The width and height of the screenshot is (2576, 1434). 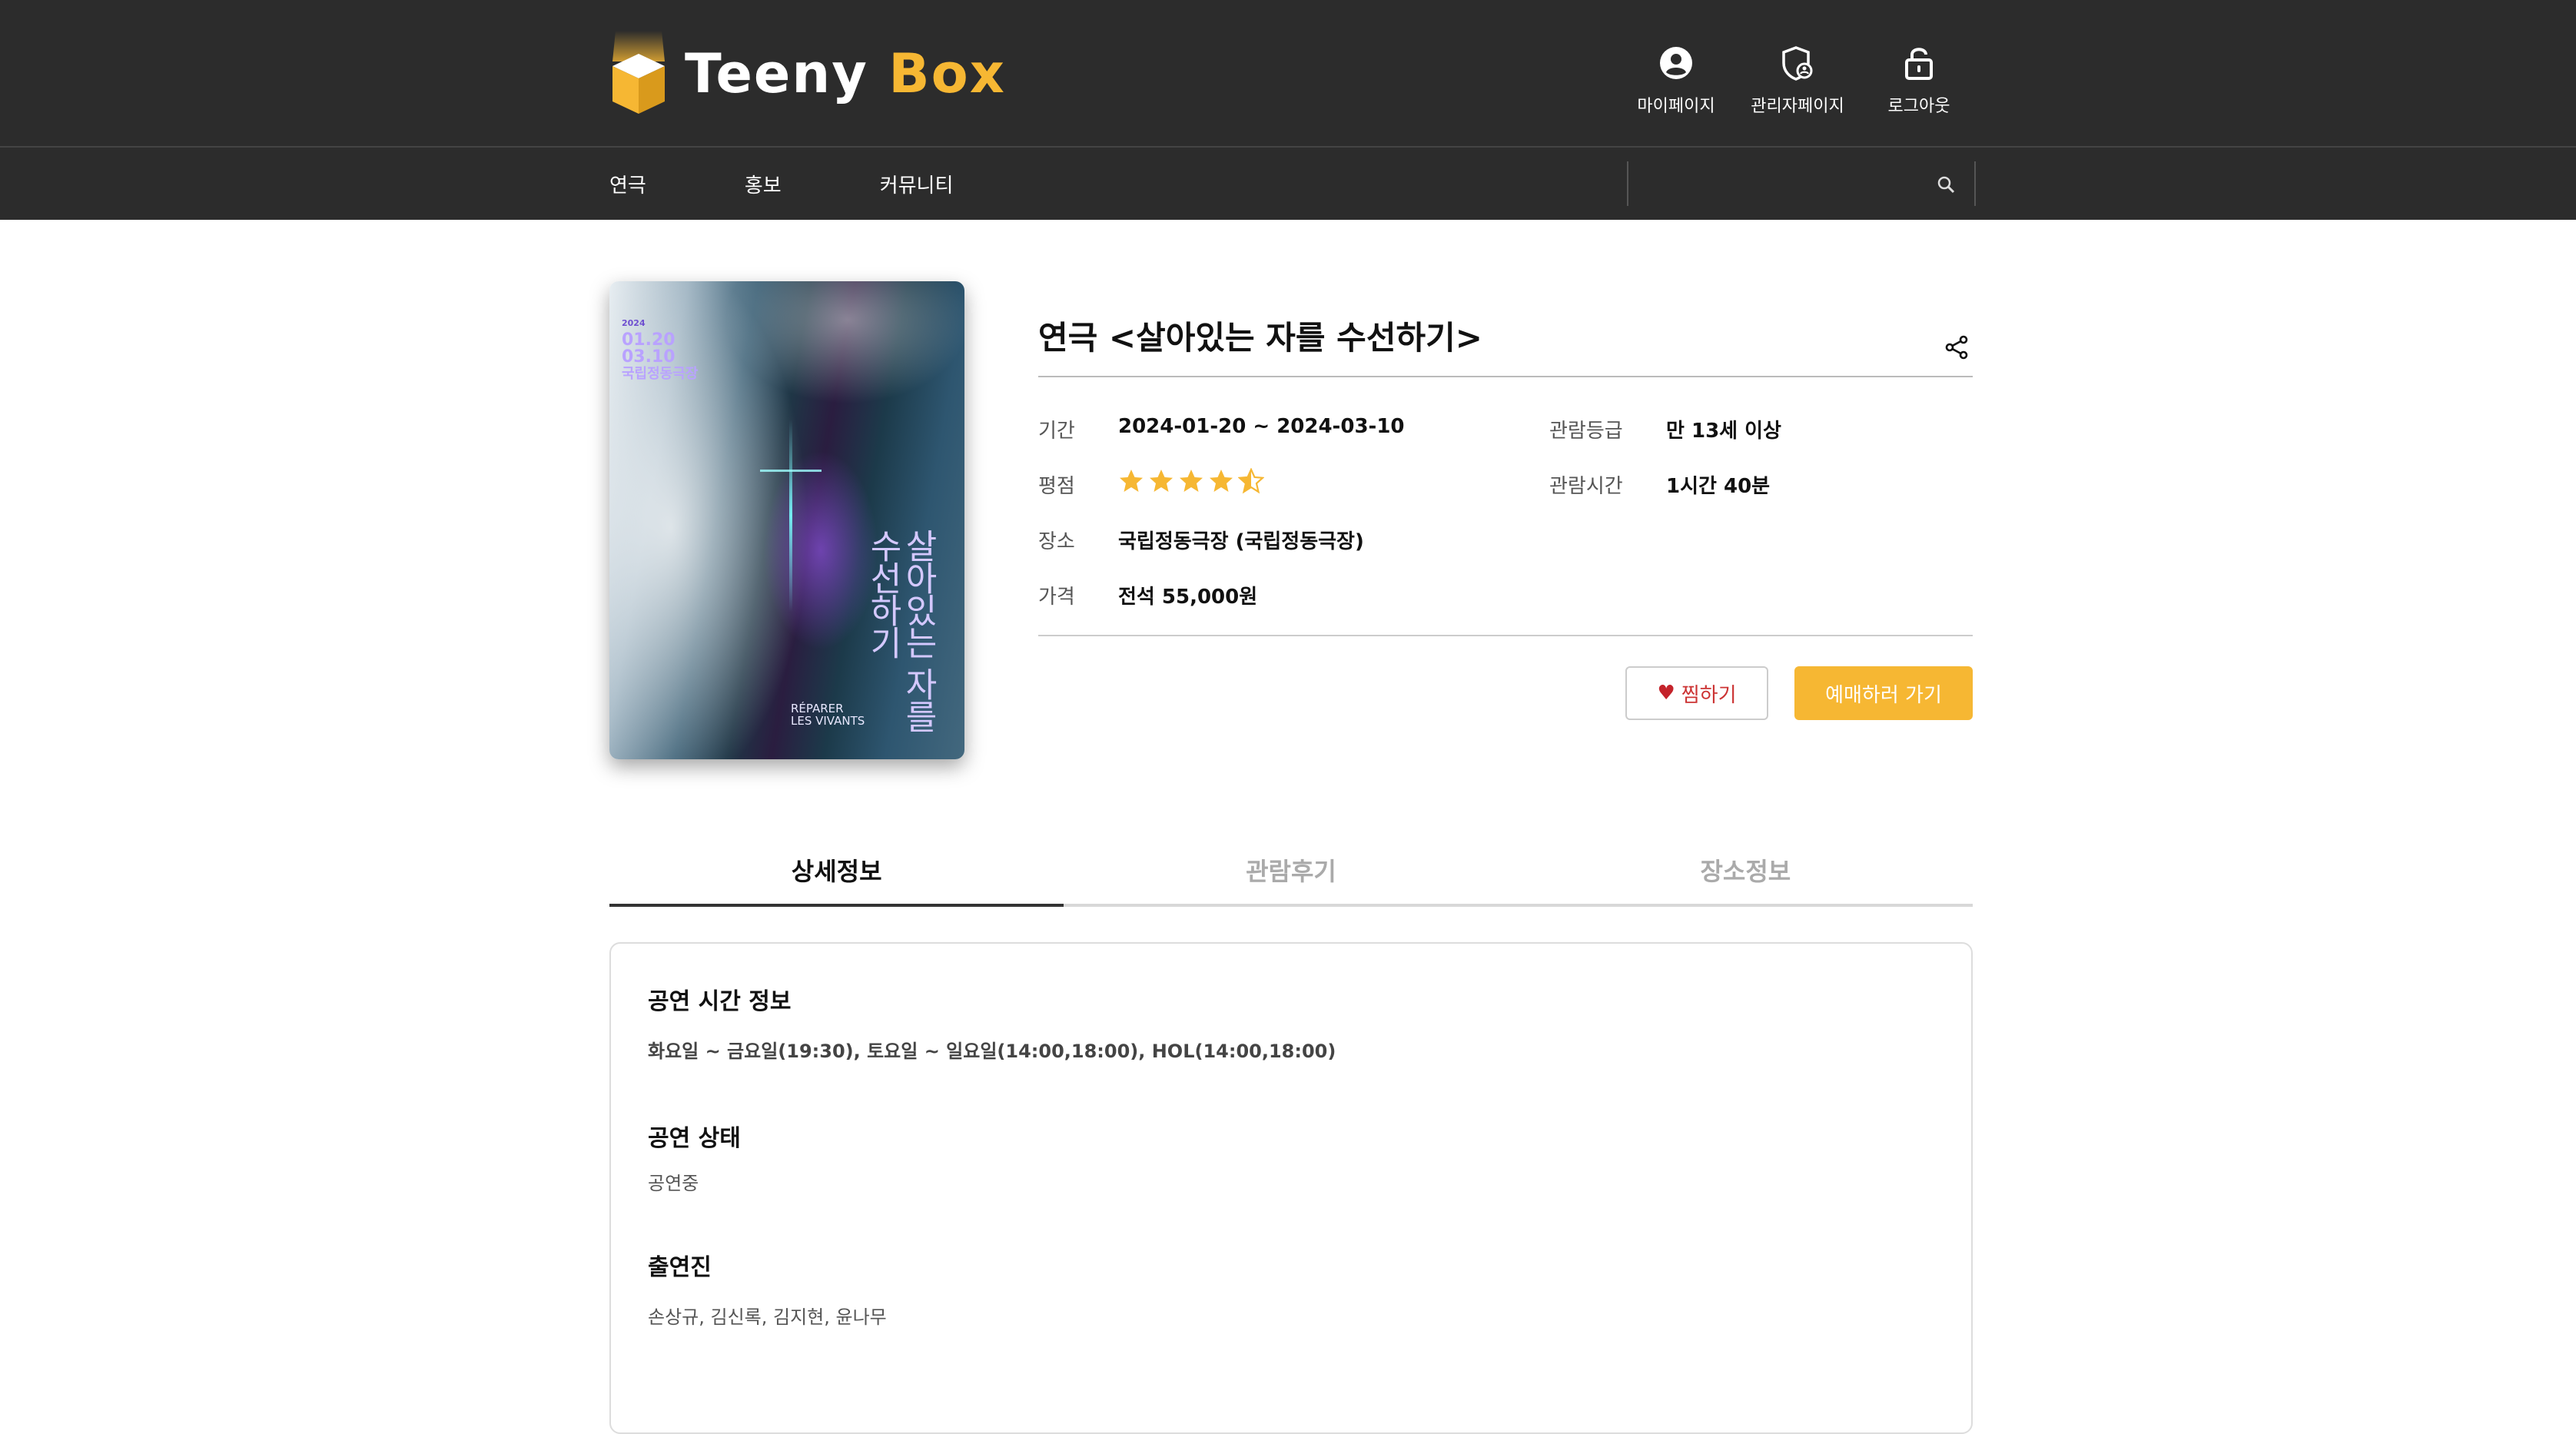 What do you see at coordinates (1676, 80) in the screenshot?
I see `mypage-link: 마이페이지` at bounding box center [1676, 80].